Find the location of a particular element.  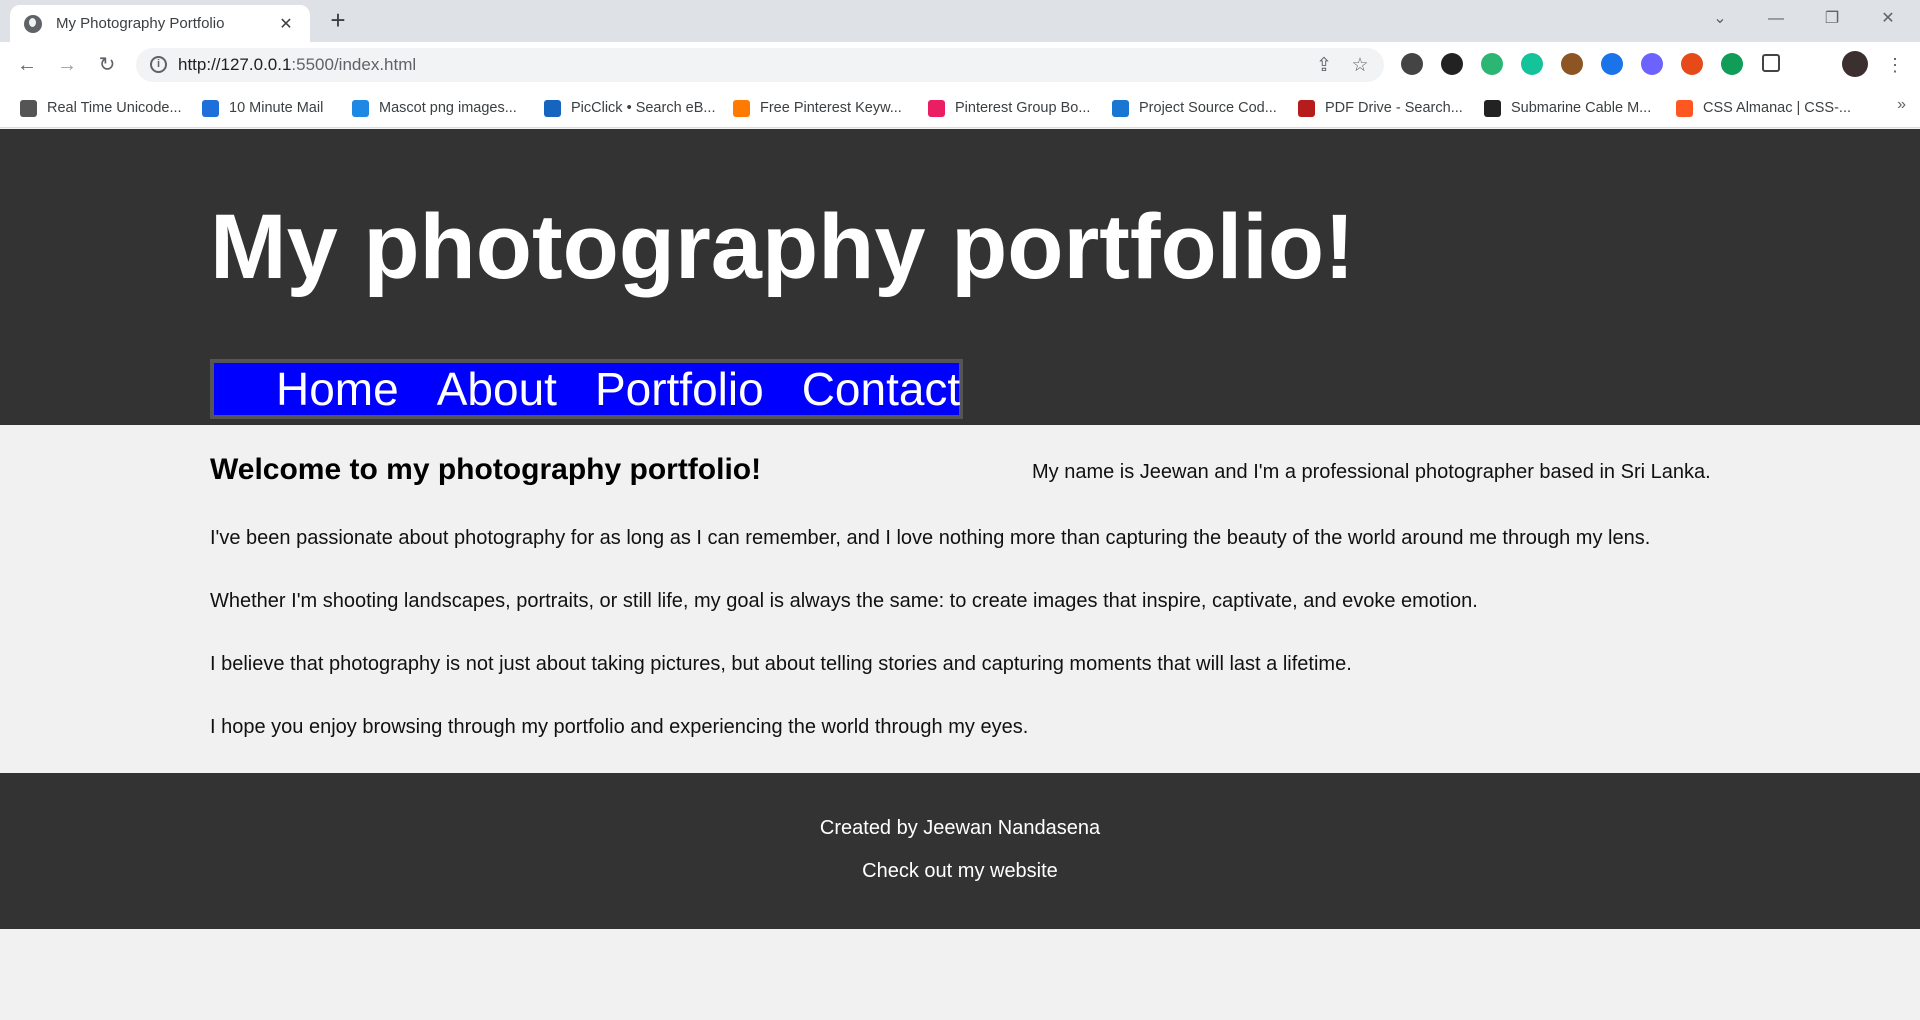

tab-search-icon: ⌄ is located at coordinates (1720, 20).